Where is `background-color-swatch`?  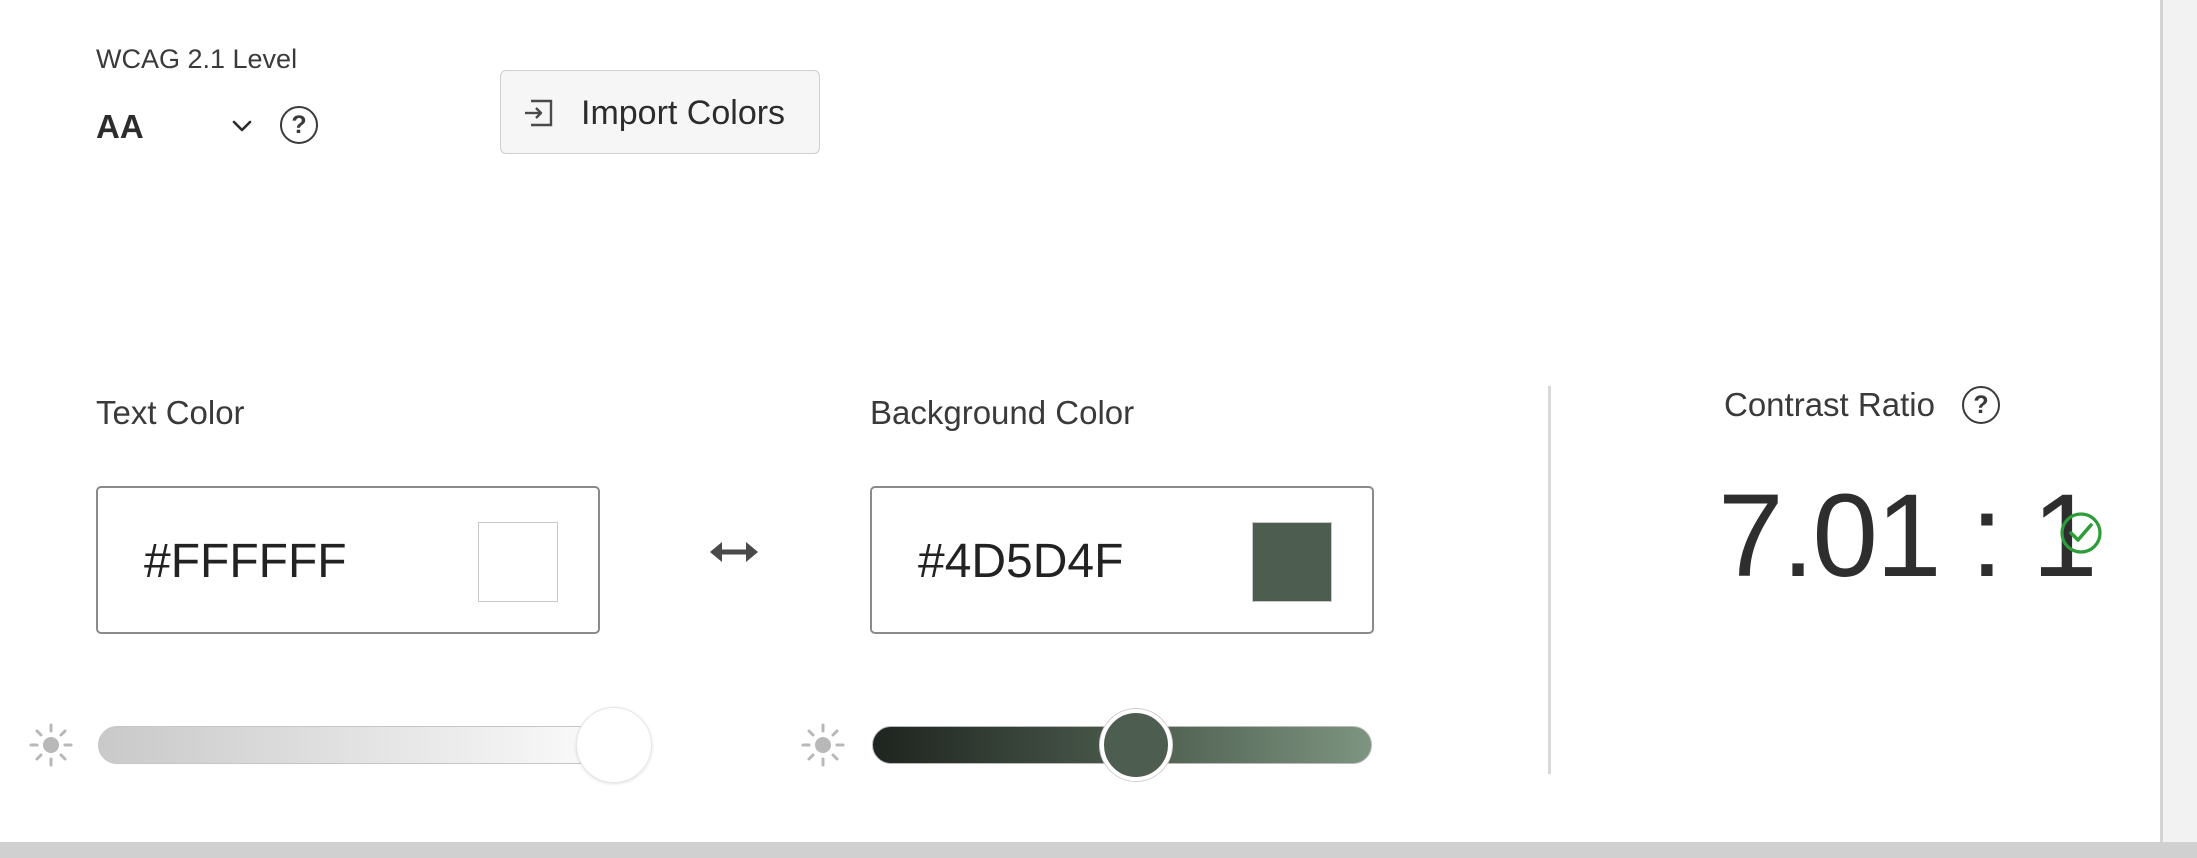
background-color-swatch is located at coordinates (1292, 562).